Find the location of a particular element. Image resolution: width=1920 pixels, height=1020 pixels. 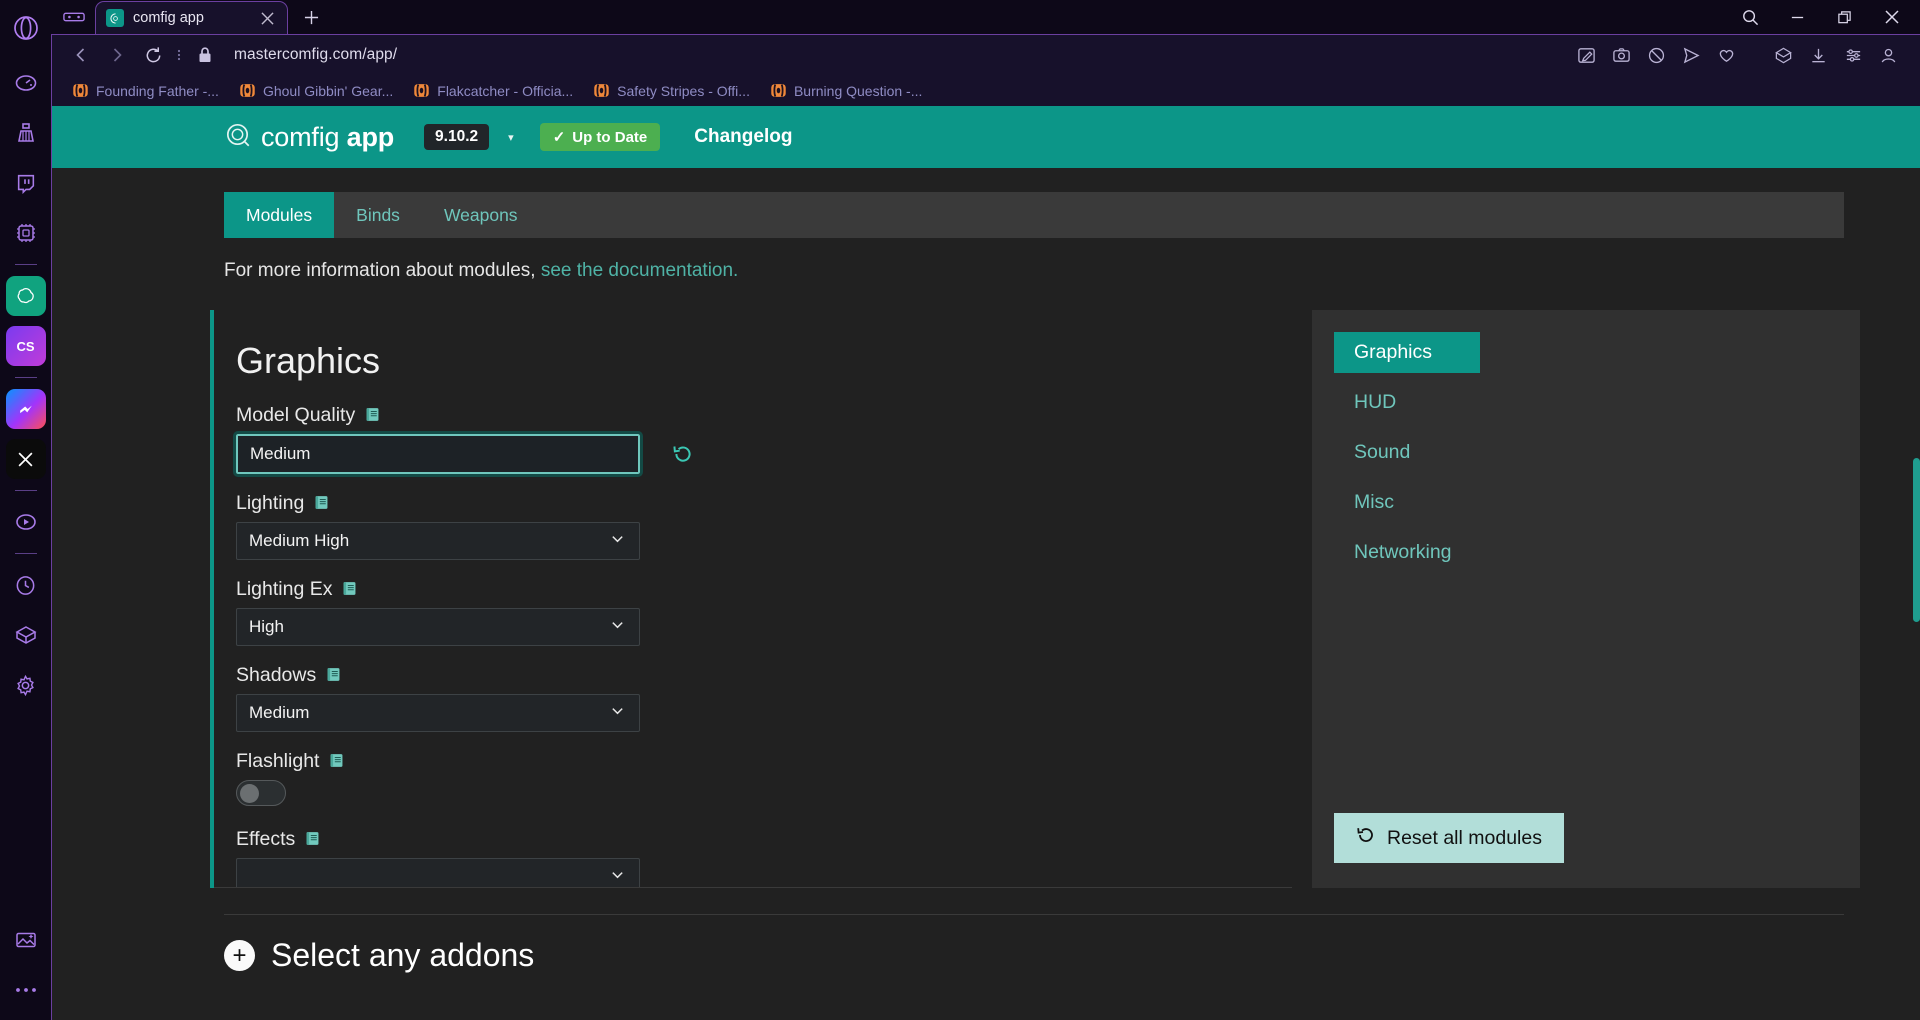

gallery-icon is located at coordinates (26, 940).